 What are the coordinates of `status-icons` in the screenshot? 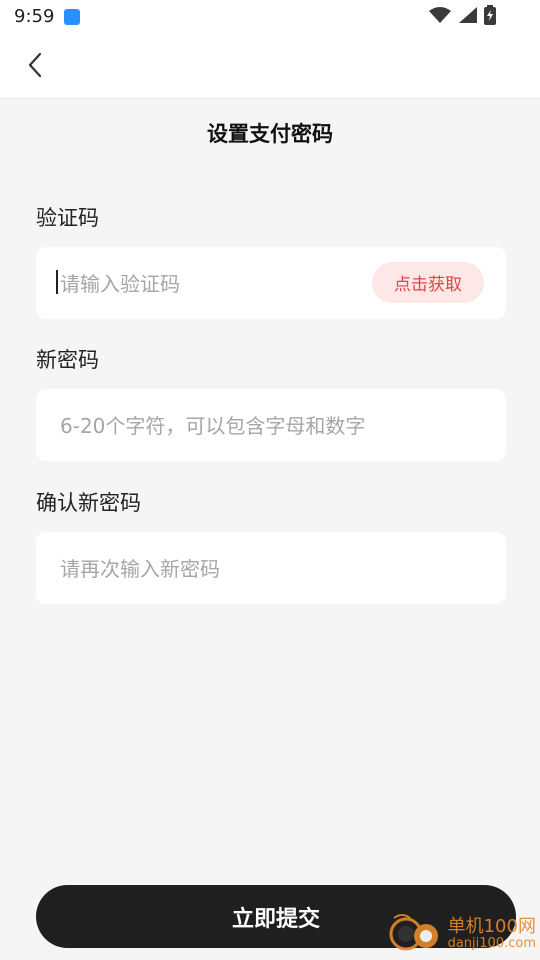 It's located at (462, 17).